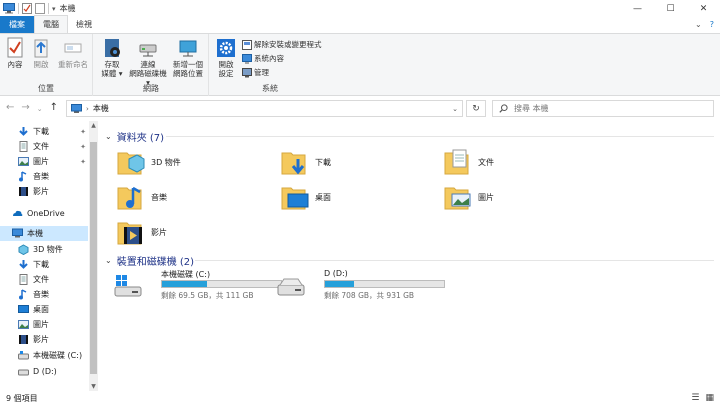 This screenshot has height=405, width=720. What do you see at coordinates (226, 48) in the screenshot?
I see `gear-icon` at bounding box center [226, 48].